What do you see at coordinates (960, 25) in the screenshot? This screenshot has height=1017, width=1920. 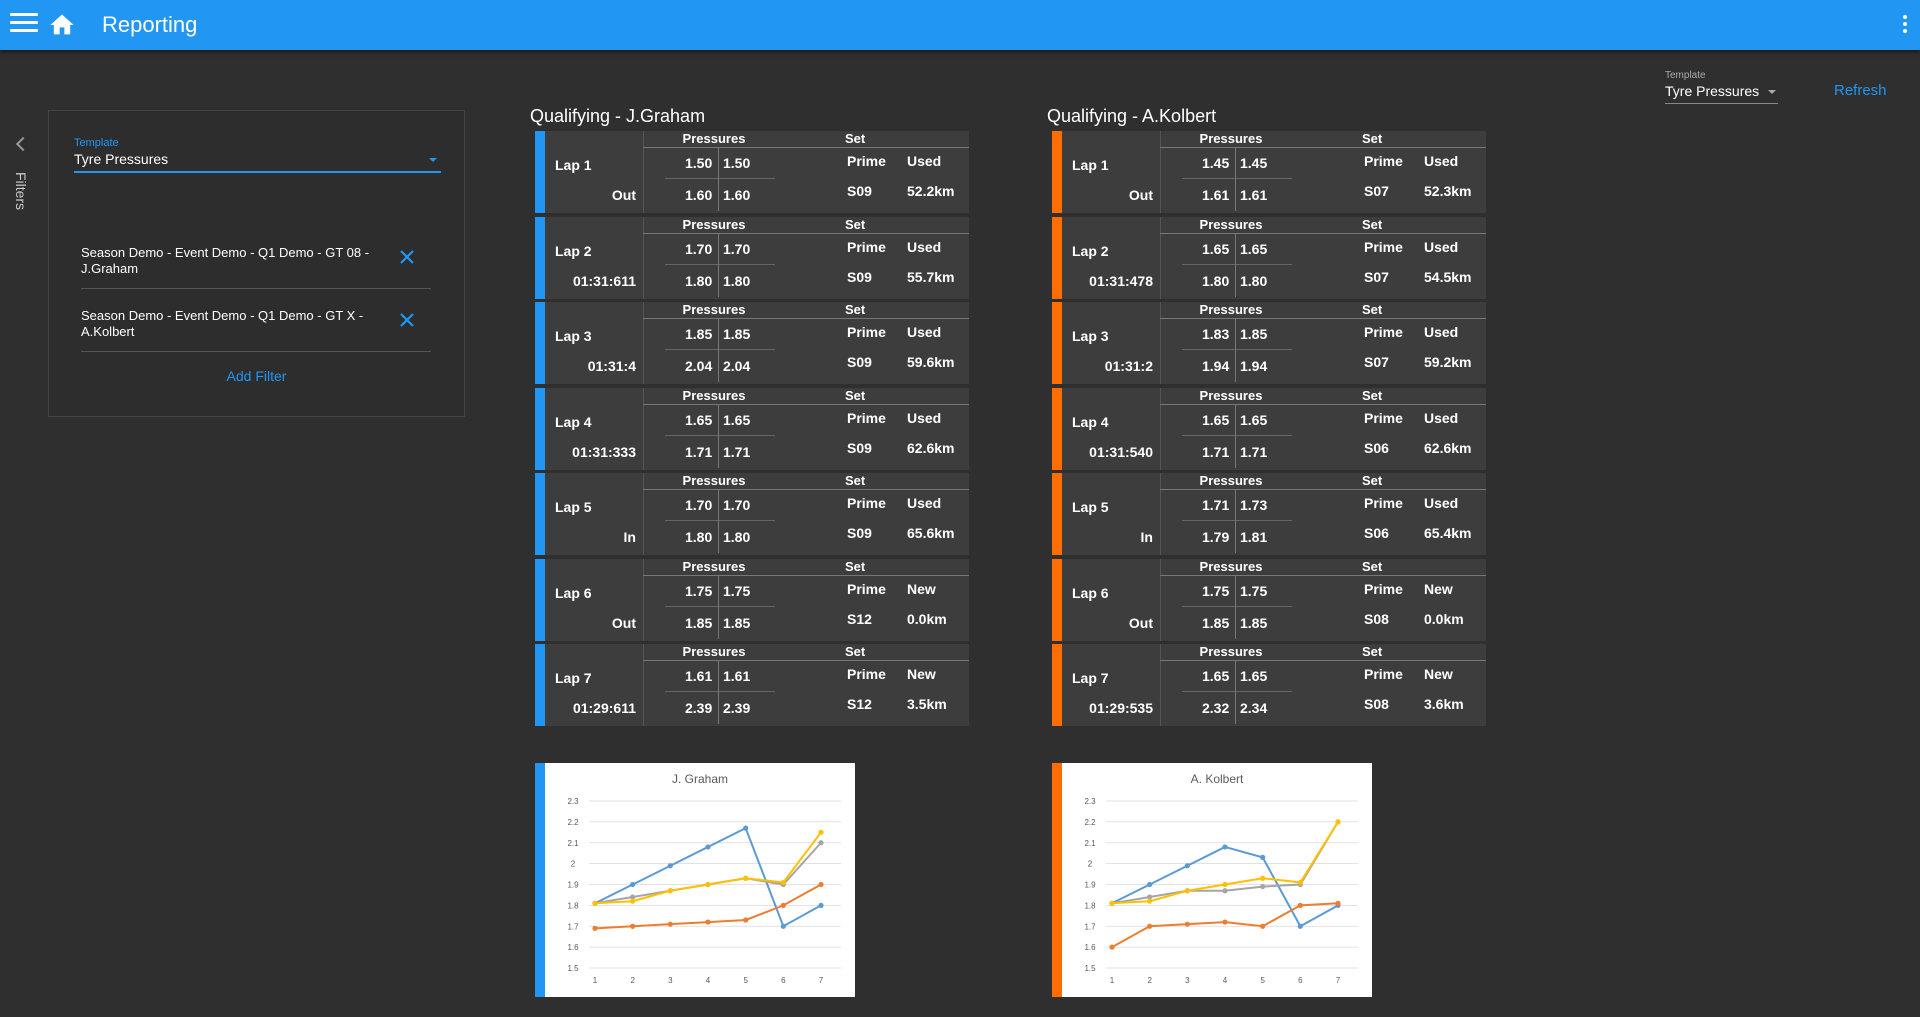 I see `app-bar: Reporting` at bounding box center [960, 25].